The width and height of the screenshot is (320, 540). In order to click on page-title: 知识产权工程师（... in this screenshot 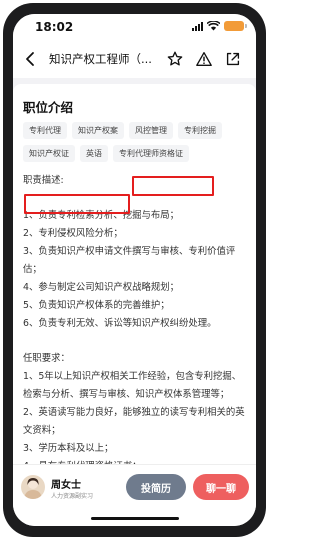, I will do `click(100, 59)`.